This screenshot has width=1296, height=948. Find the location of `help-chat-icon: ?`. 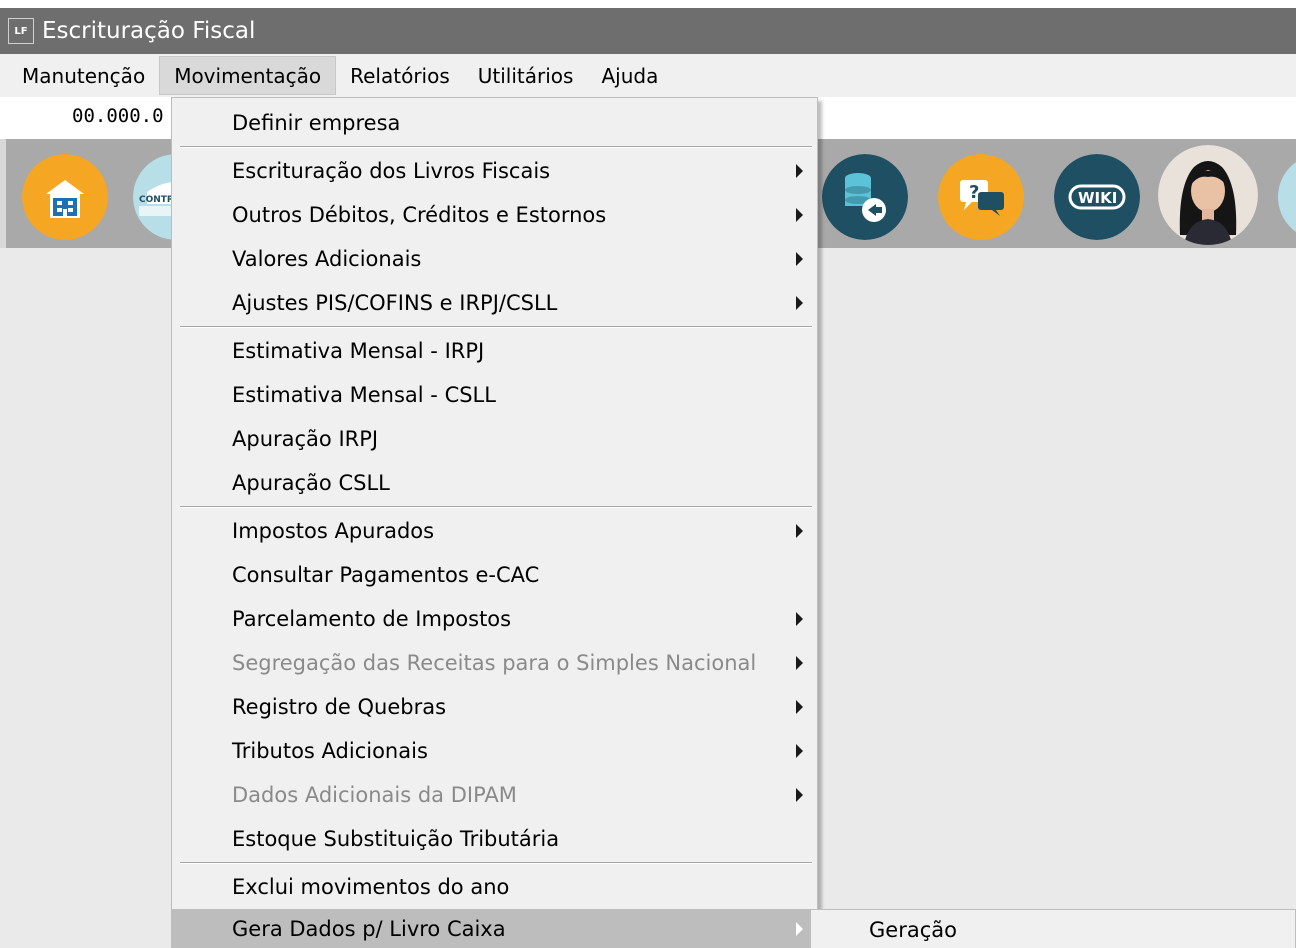

help-chat-icon: ? is located at coordinates (981, 197).